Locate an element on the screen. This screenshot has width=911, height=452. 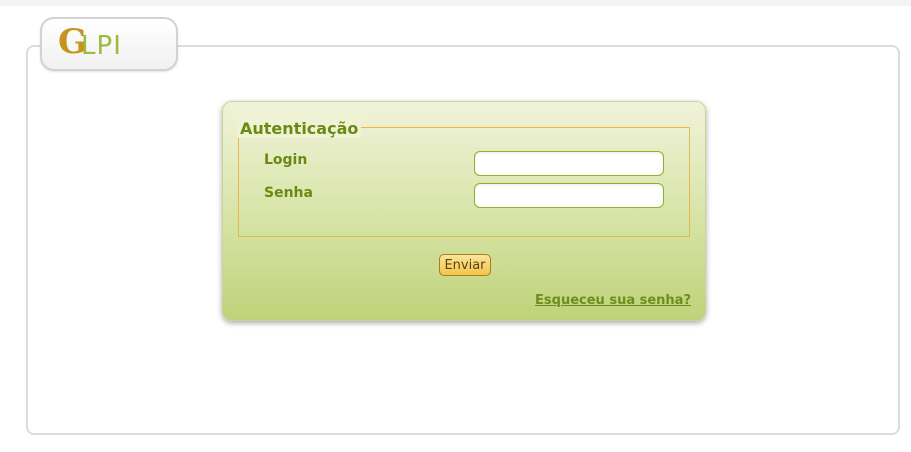
auth-legend: Autenticação is located at coordinates (299, 128).